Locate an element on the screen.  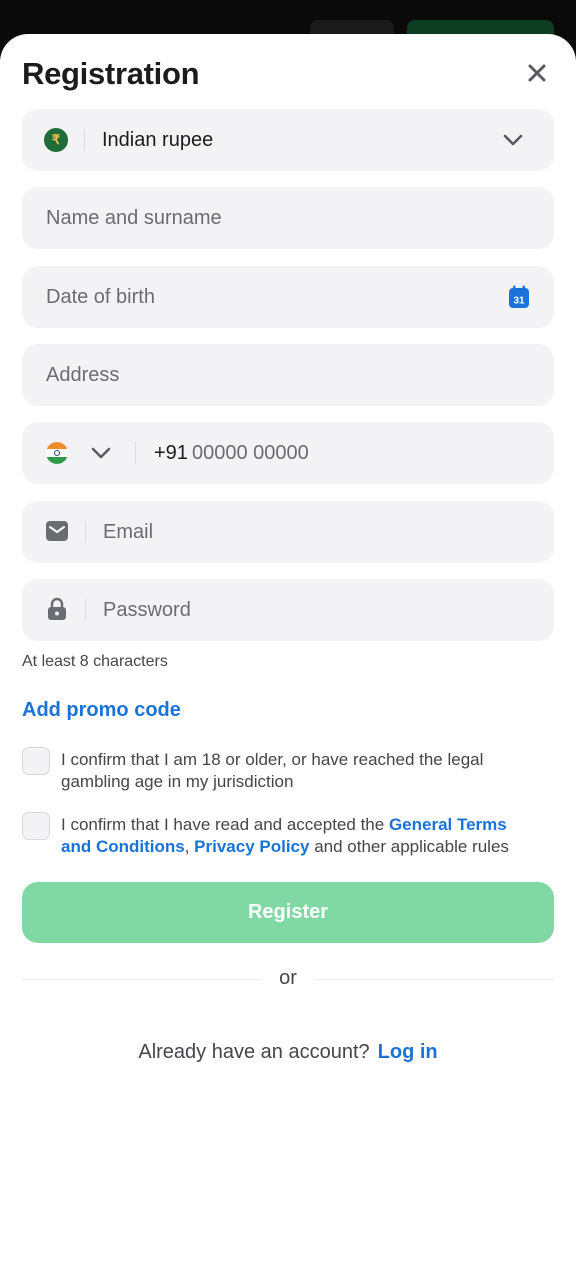
password-field: Password is located at coordinates (288, 610).